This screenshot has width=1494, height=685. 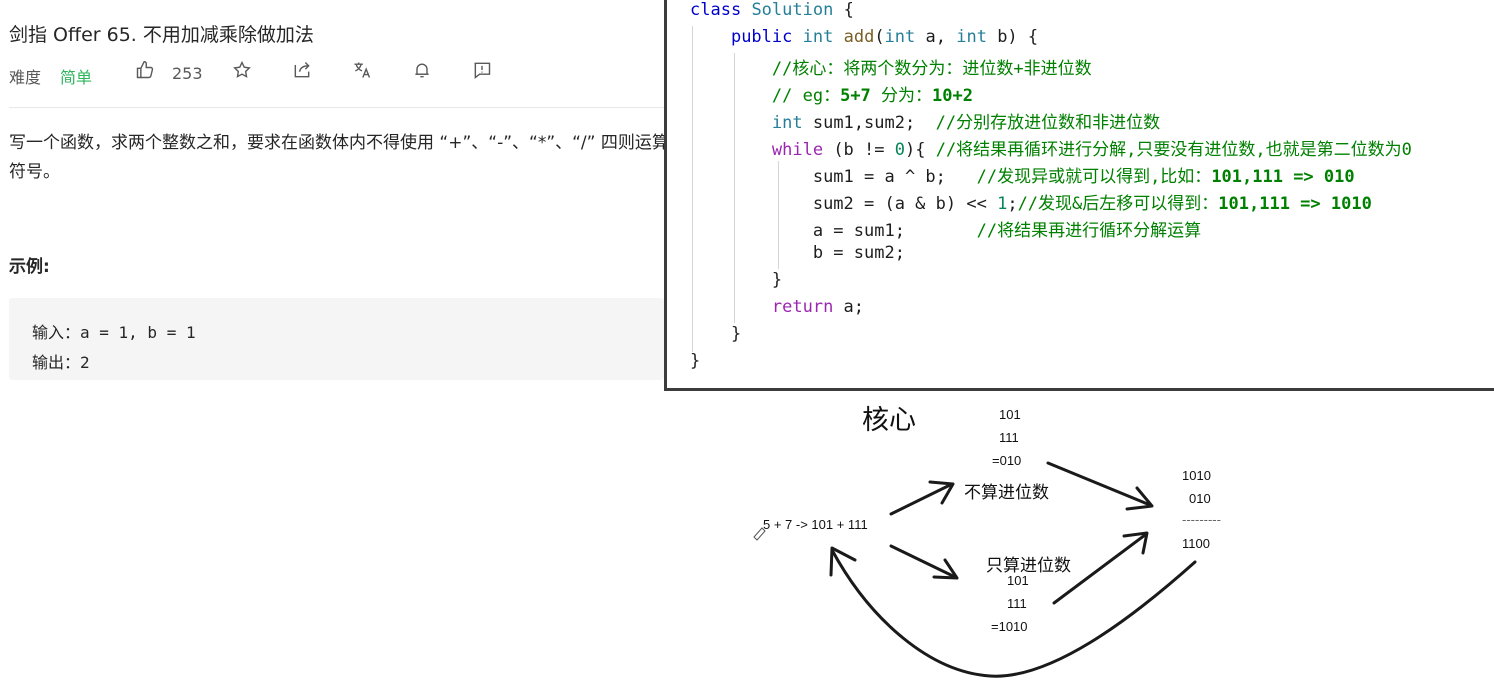 What do you see at coordinates (1009, 626) in the screenshot?
I see `and-result: =1010` at bounding box center [1009, 626].